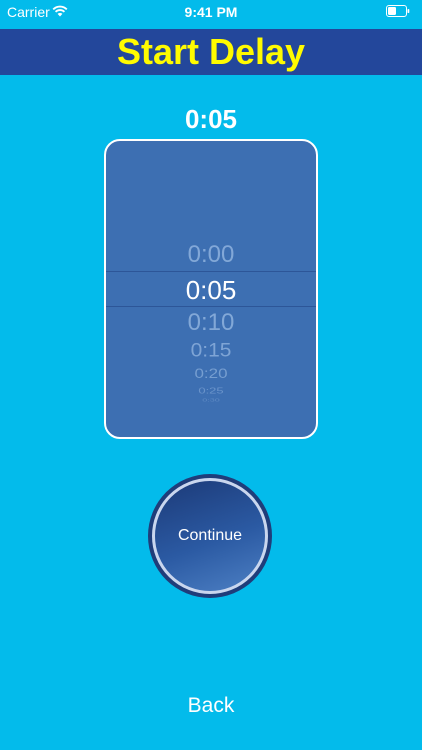 This screenshot has height=750, width=422. I want to click on selected-delay-value: 0:05, so click(211, 119).